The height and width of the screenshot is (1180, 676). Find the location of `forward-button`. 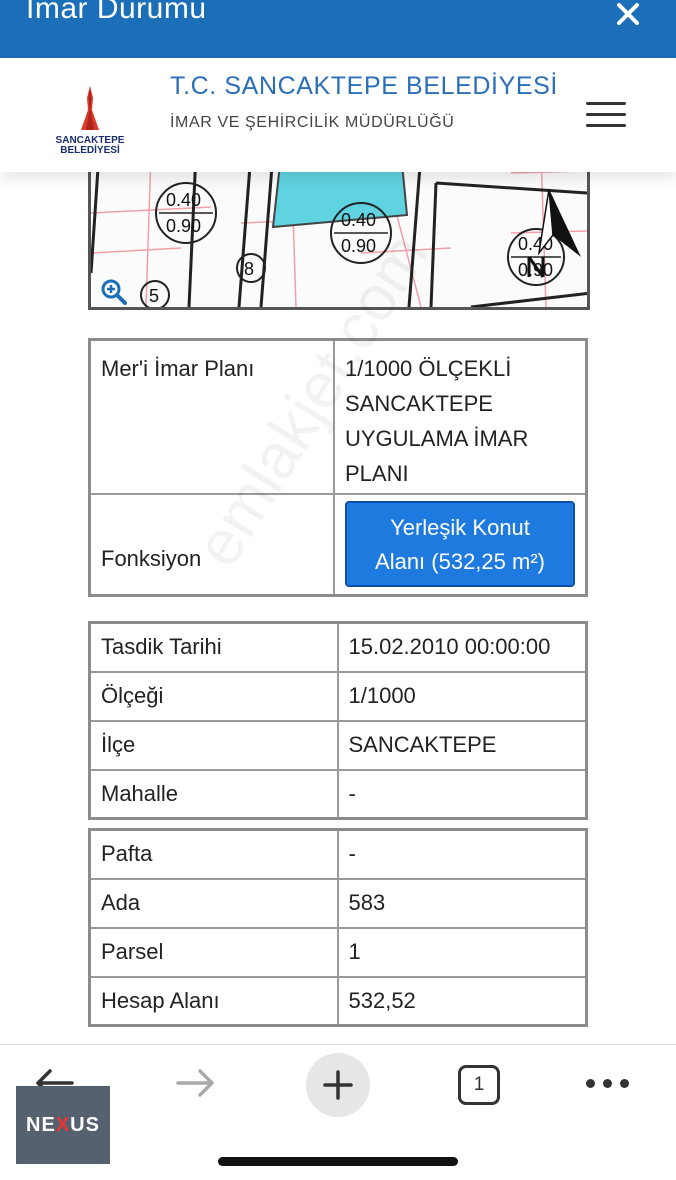

forward-button is located at coordinates (196, 1083).